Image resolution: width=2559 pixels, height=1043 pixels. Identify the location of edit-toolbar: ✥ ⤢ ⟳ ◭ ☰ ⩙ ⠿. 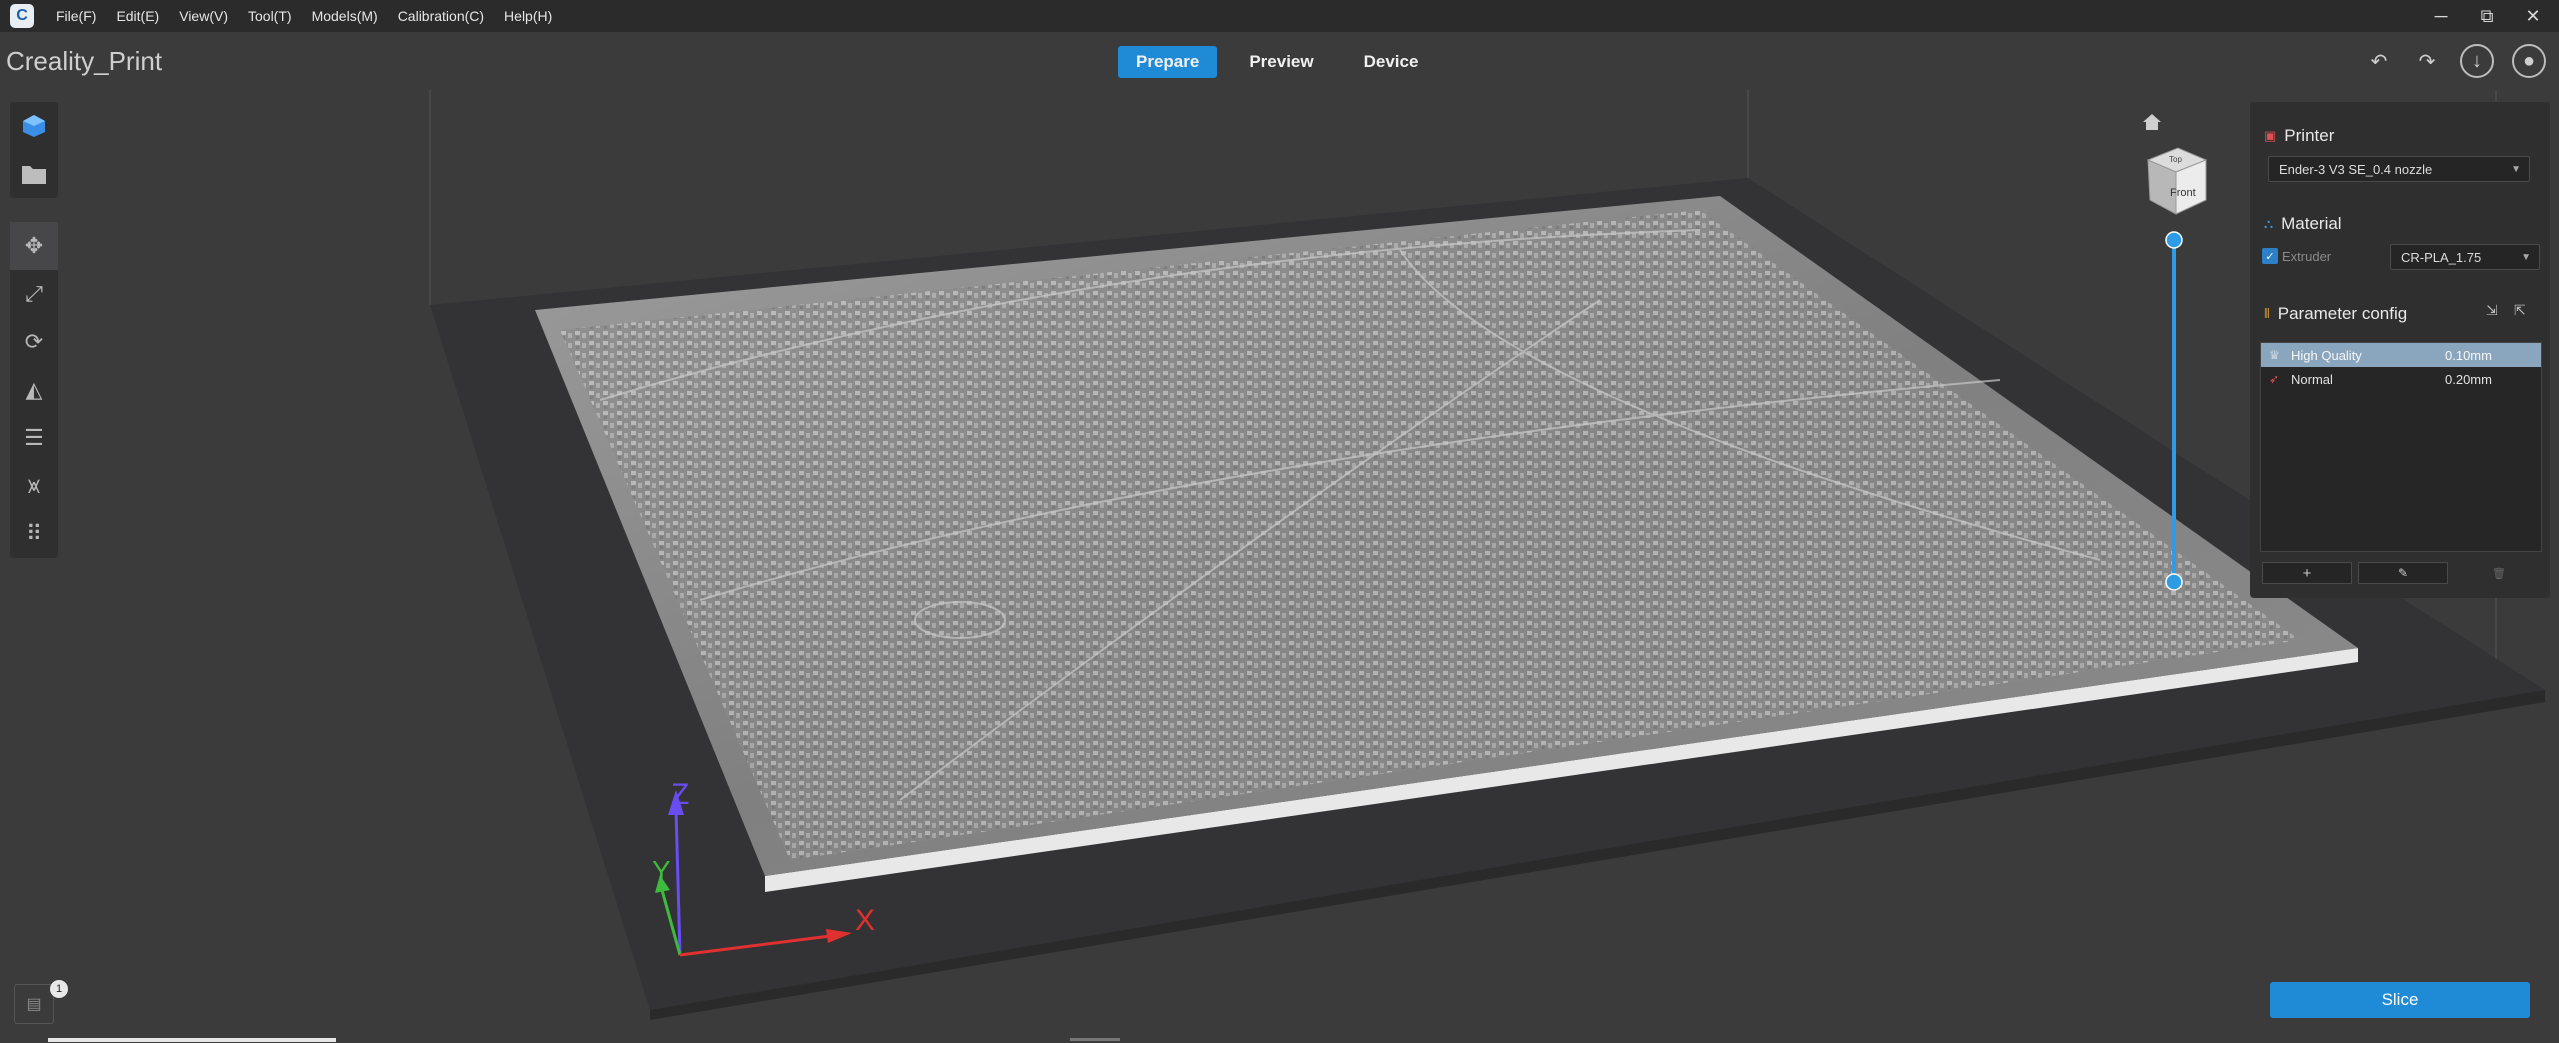
(34, 390).